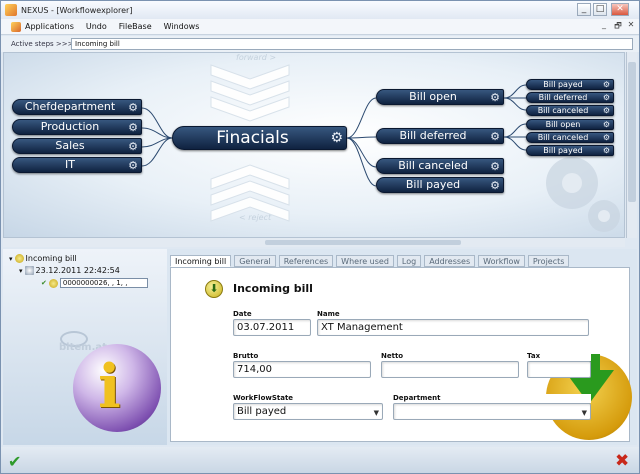  I want to click on subnode-deferred-bill-payed: Bill payed ⚙, so click(570, 150).